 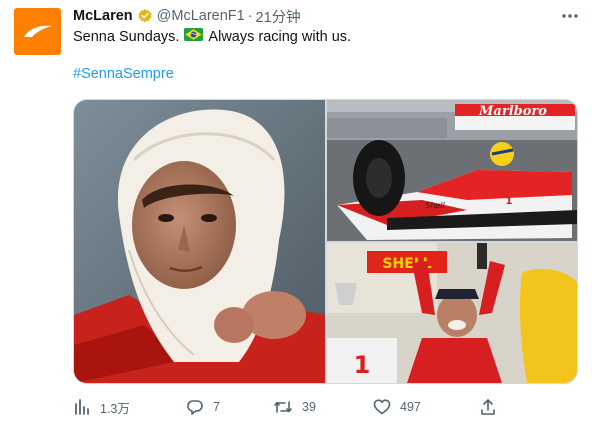 I want to click on car-number-text: 1, so click(x=509, y=201).